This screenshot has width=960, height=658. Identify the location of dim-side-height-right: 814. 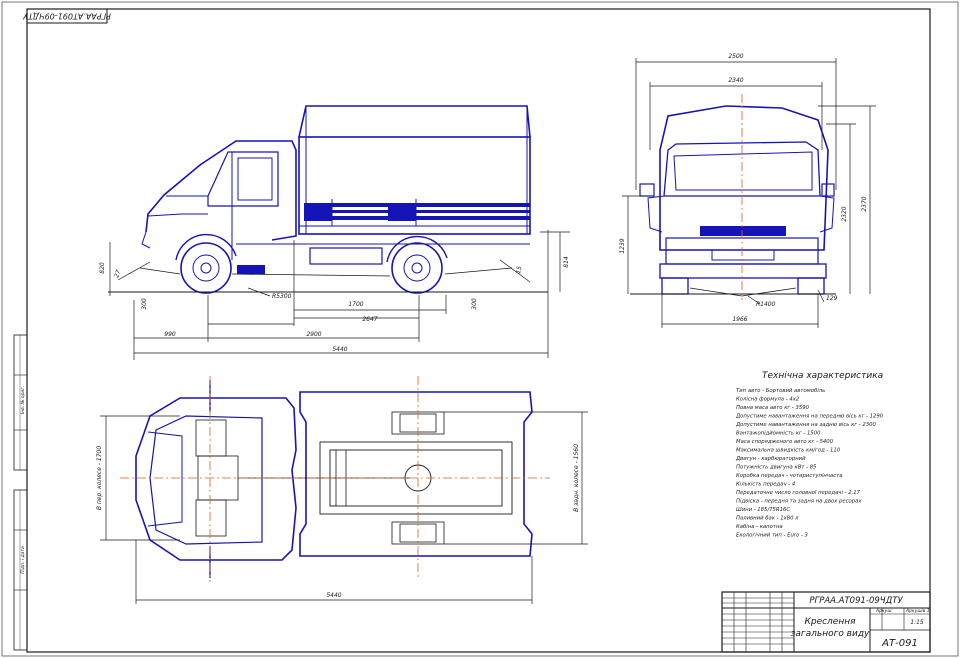
(566, 262).